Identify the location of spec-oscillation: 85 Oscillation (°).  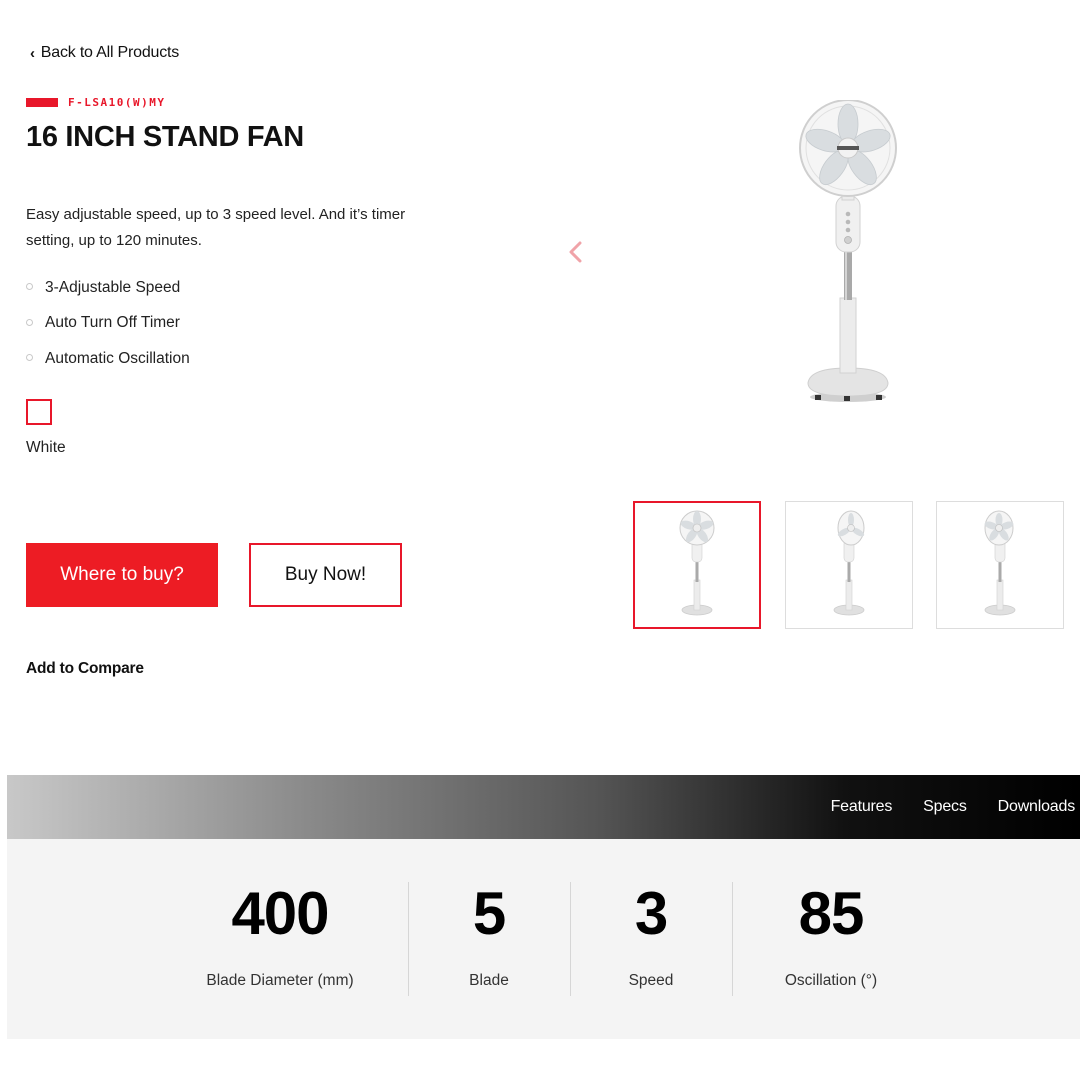
(831, 939).